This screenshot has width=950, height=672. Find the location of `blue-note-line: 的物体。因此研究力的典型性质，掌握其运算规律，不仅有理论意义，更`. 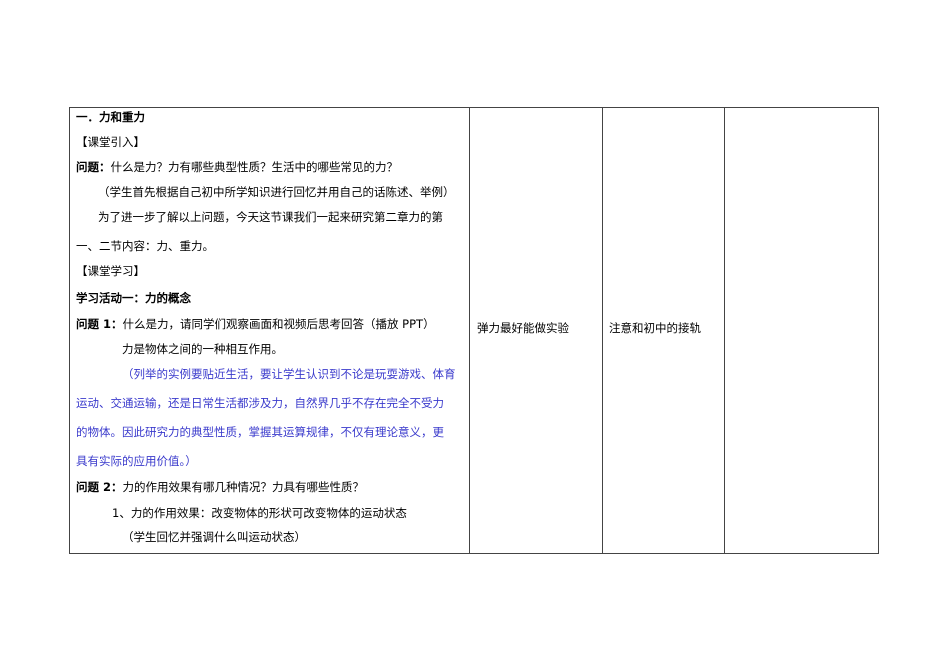

blue-note-line: 的物体。因此研究力的典型性质，掌握其运算规律，不仅有理论意义，更 is located at coordinates (260, 432).